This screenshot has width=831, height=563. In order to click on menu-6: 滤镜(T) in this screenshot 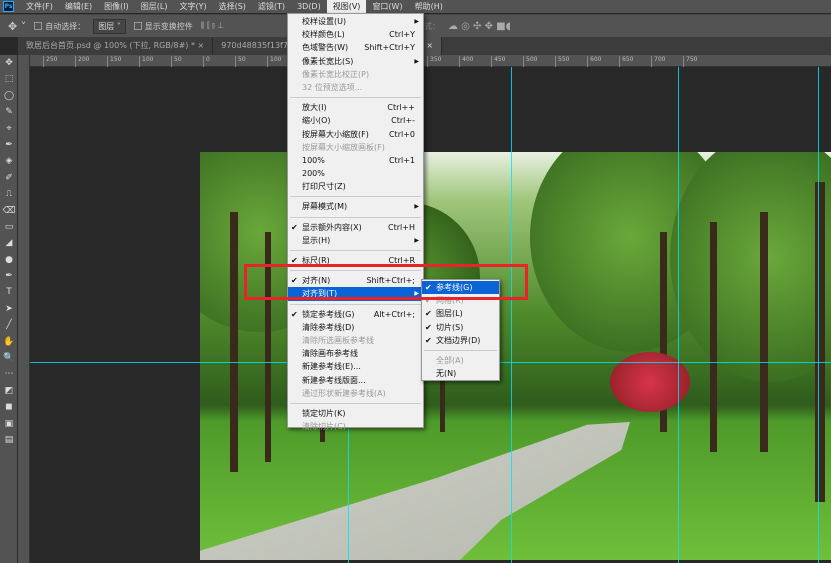, I will do `click(271, 6)`.